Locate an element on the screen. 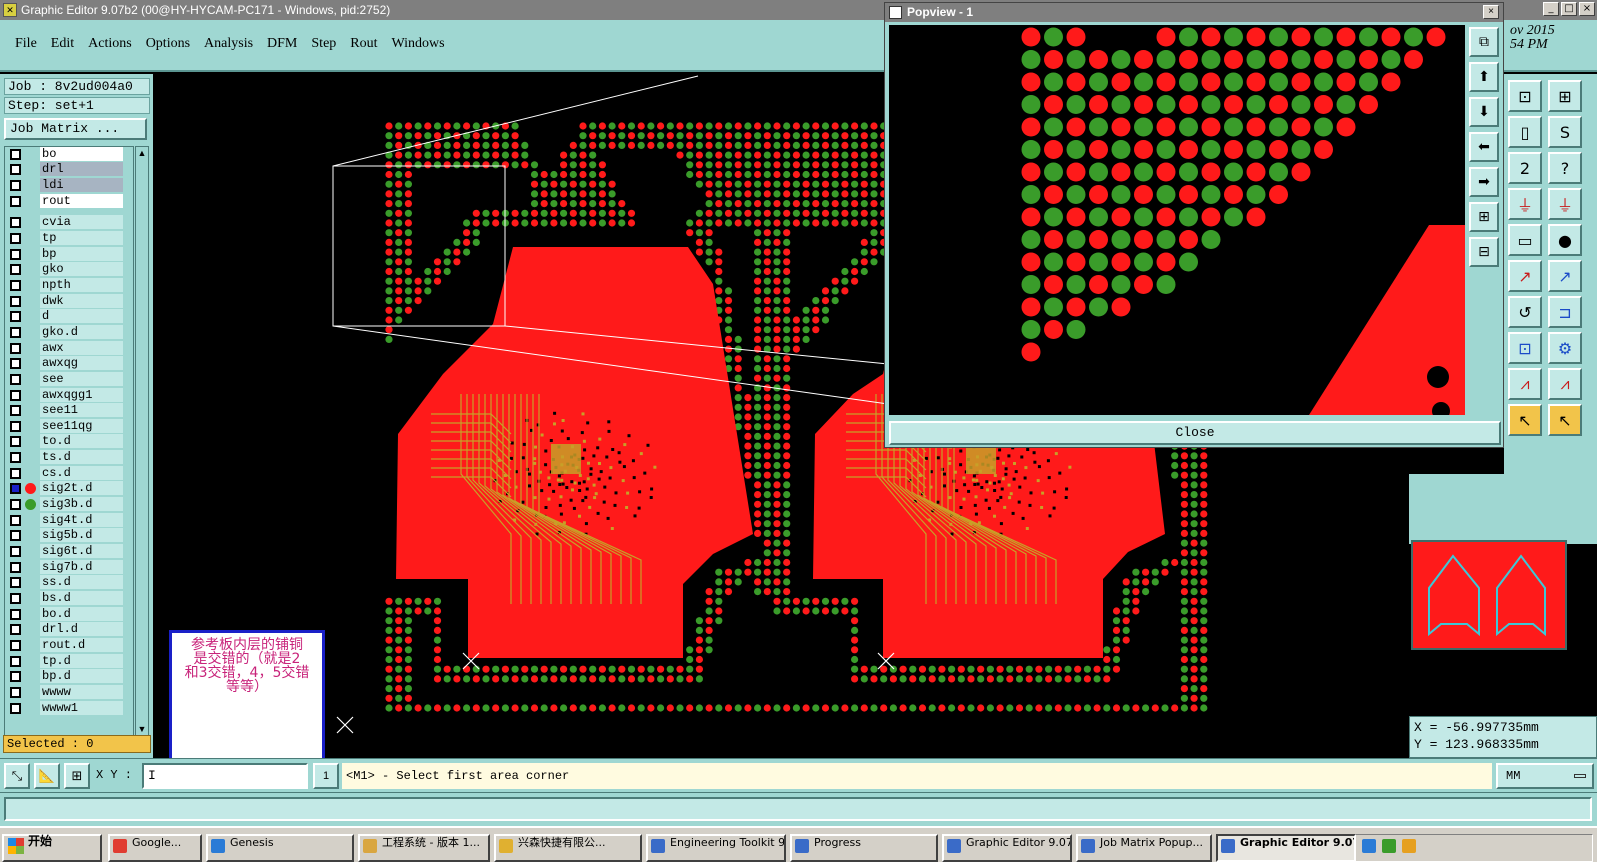 Image resolution: width=1597 pixels, height=862 pixels. menu-analysis: Analysis is located at coordinates (228, 44).